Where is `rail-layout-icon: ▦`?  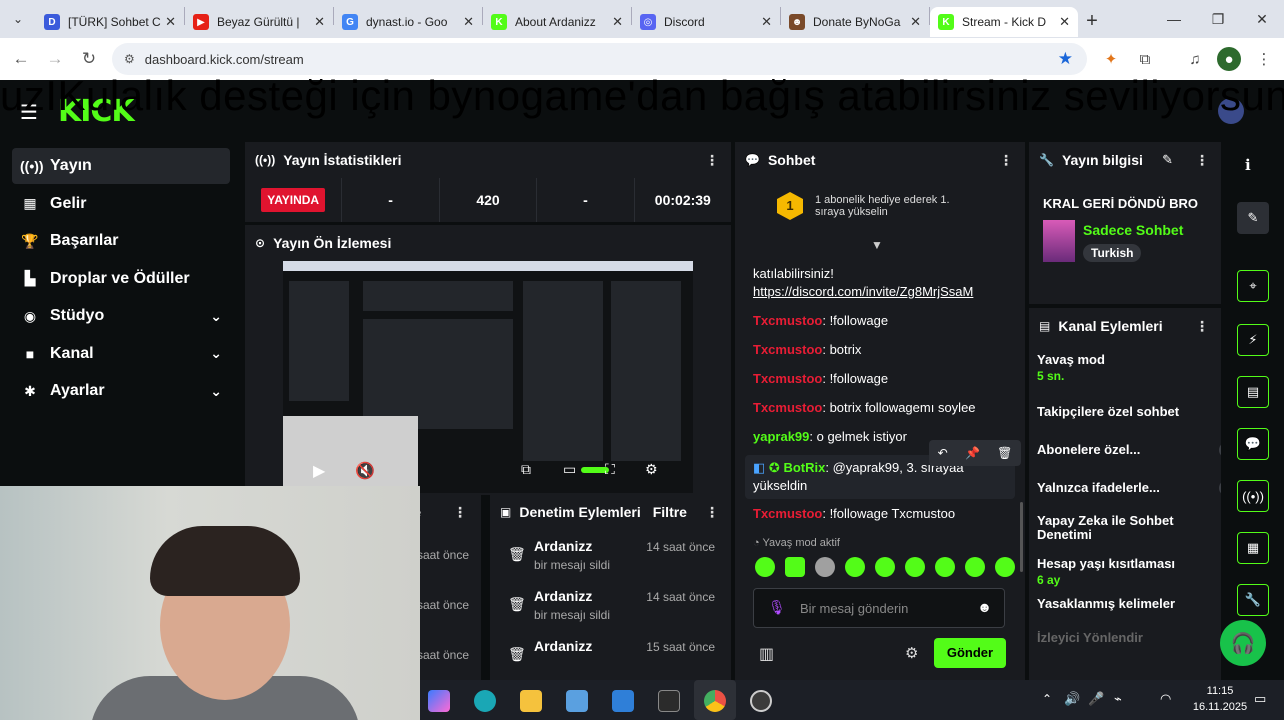 rail-layout-icon: ▦ is located at coordinates (1253, 548).